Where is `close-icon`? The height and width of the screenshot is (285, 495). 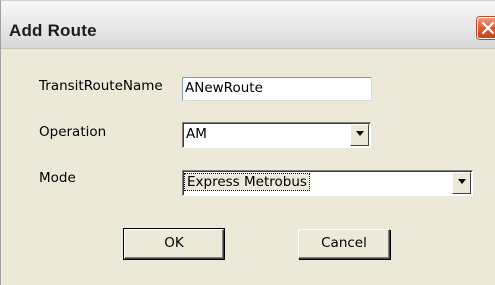
close-icon is located at coordinates (488, 28).